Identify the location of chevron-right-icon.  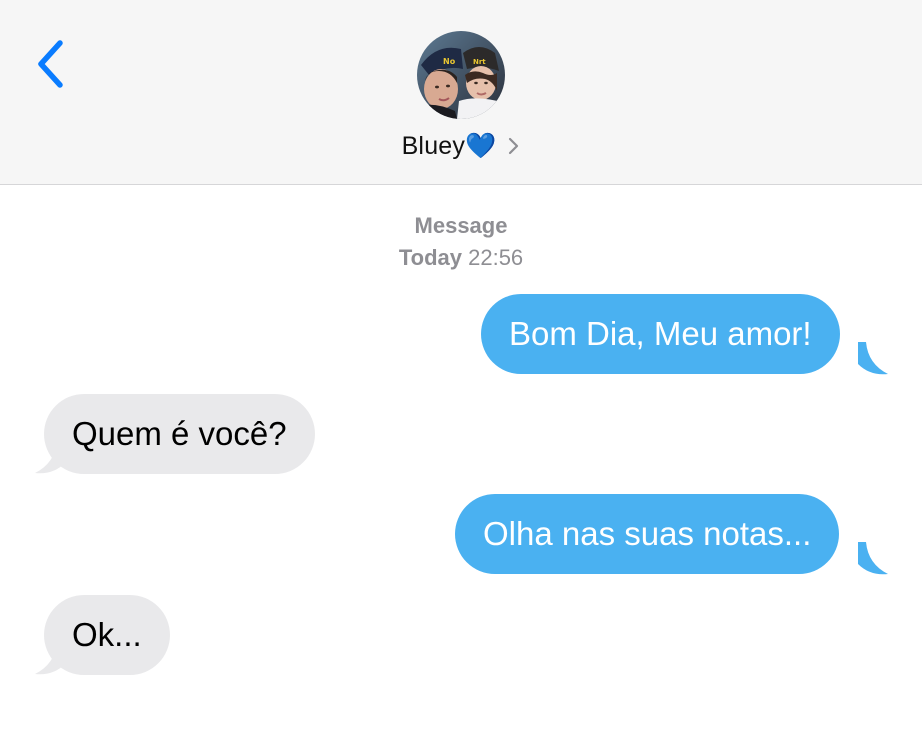
(514, 146).